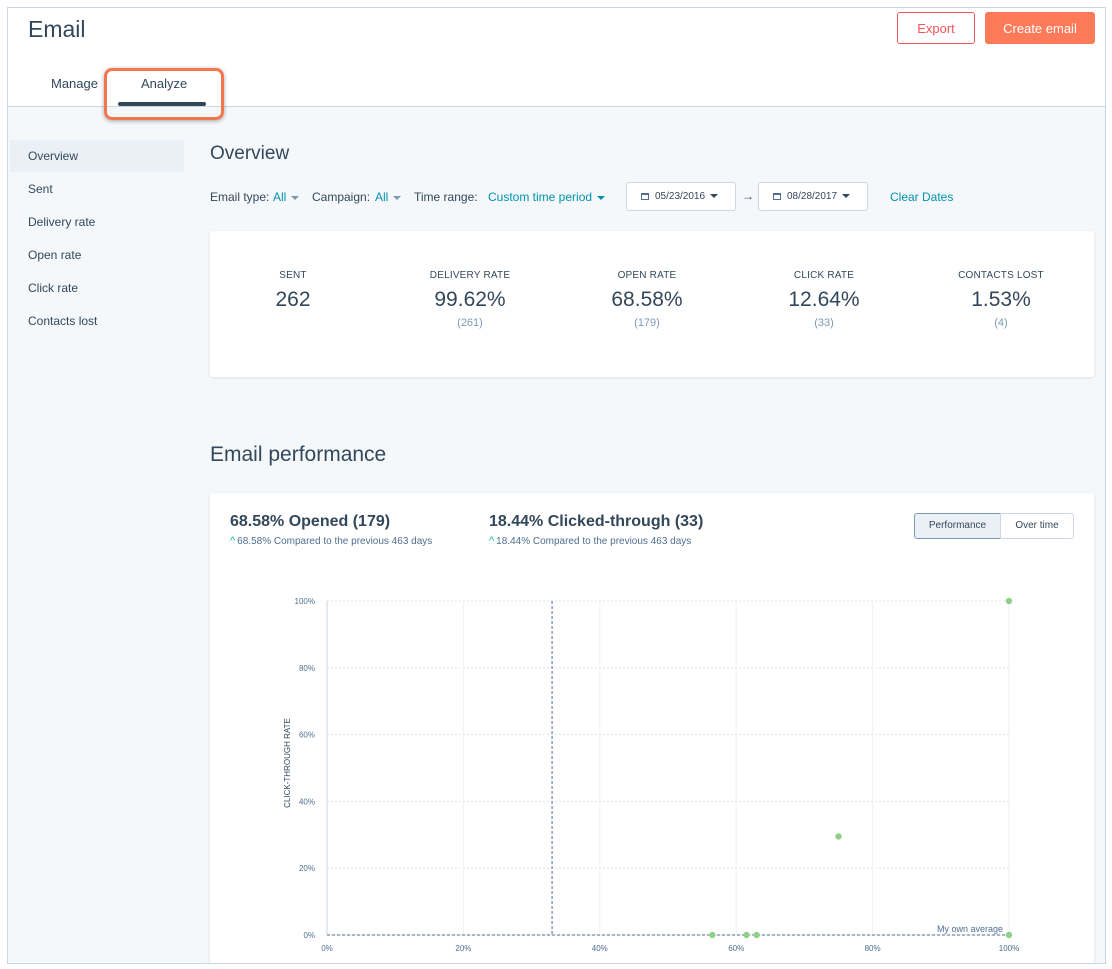 The image size is (1112, 969). I want to click on email-type-dropdown: All, so click(286, 197).